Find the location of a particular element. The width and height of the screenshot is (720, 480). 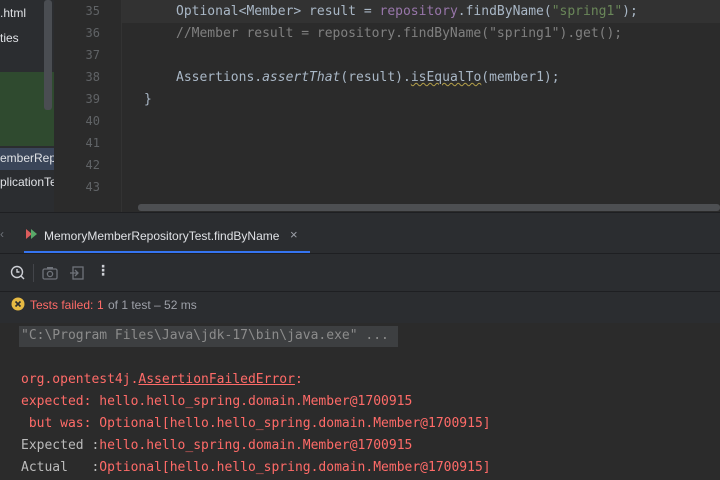

tests-failed-label: Tests failed: is located at coordinates (62, 305).